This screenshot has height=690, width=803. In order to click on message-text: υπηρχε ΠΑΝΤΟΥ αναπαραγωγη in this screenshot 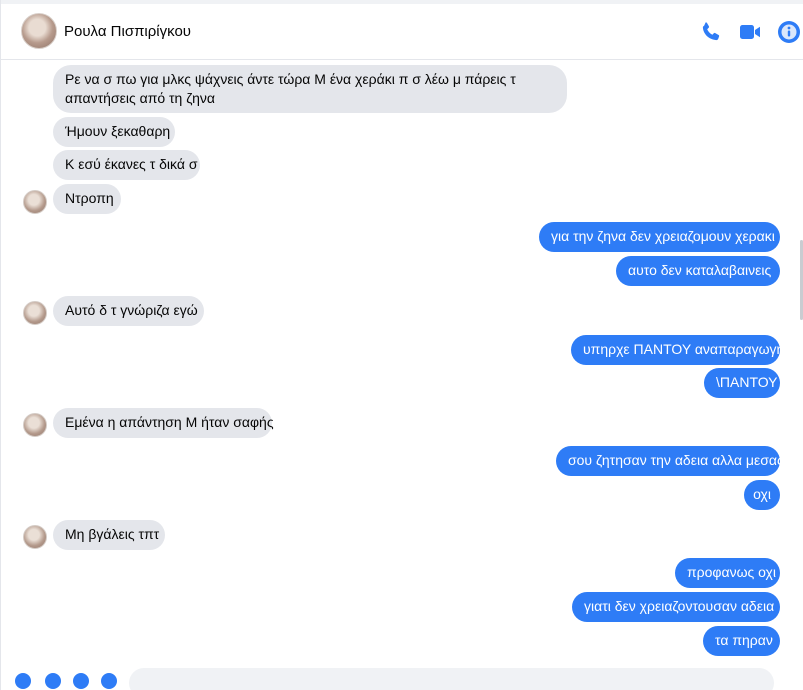, I will do `click(684, 349)`.